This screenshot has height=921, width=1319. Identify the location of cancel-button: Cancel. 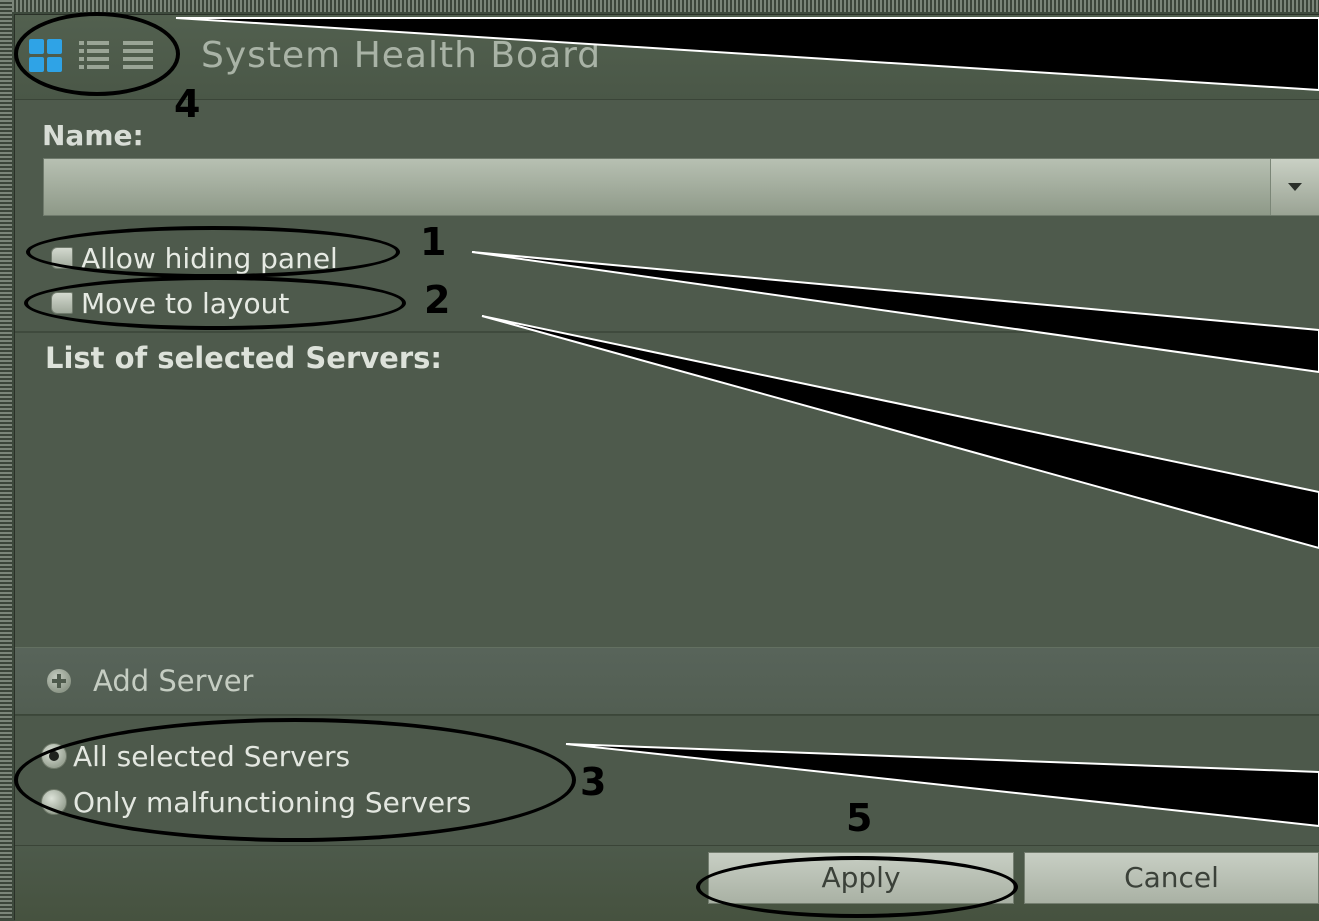
(1171, 878).